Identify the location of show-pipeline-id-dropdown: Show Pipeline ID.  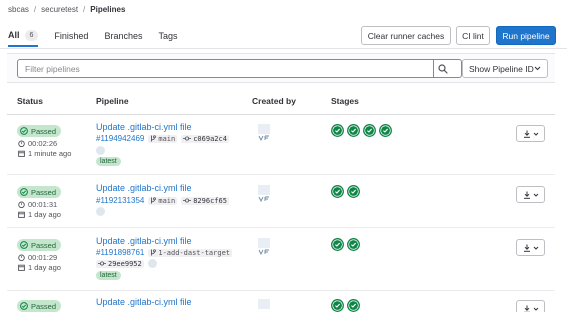
(505, 68).